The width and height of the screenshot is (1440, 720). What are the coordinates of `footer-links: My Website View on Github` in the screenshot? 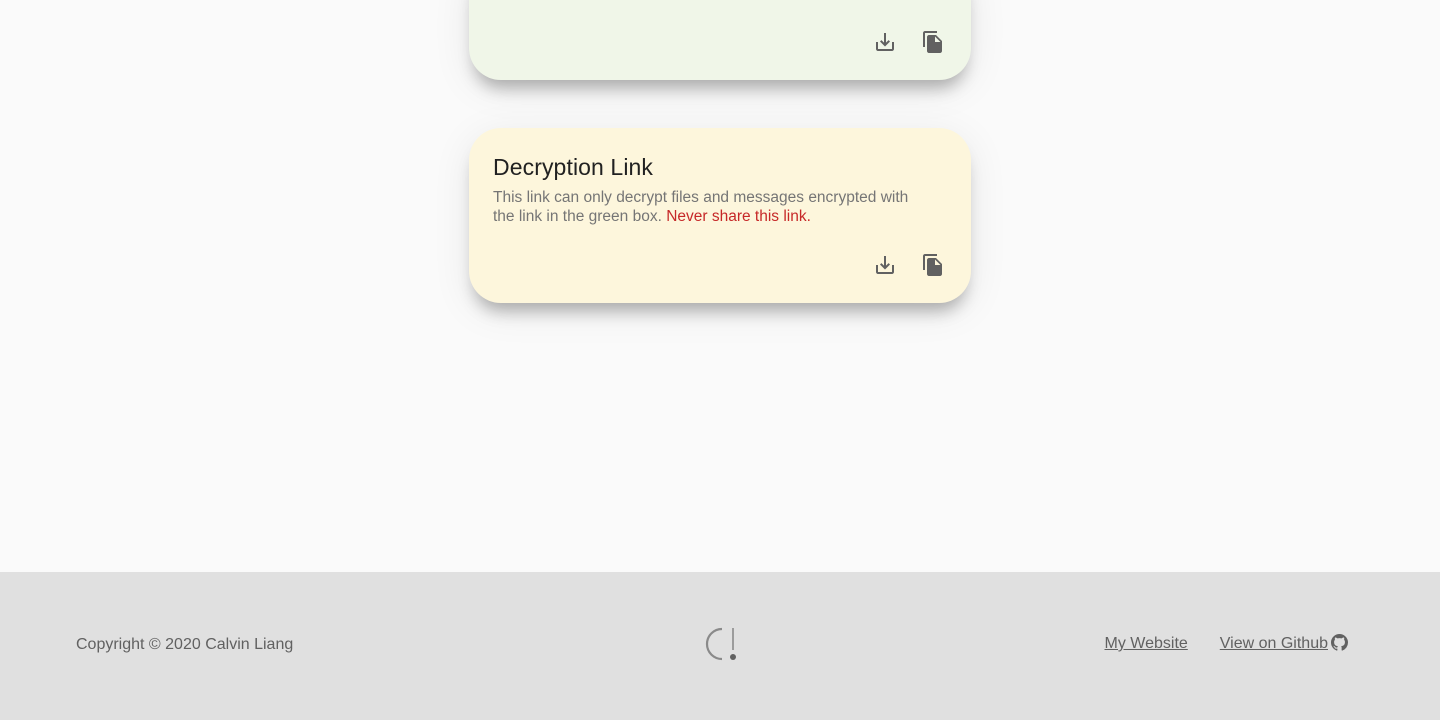 It's located at (1226, 643).